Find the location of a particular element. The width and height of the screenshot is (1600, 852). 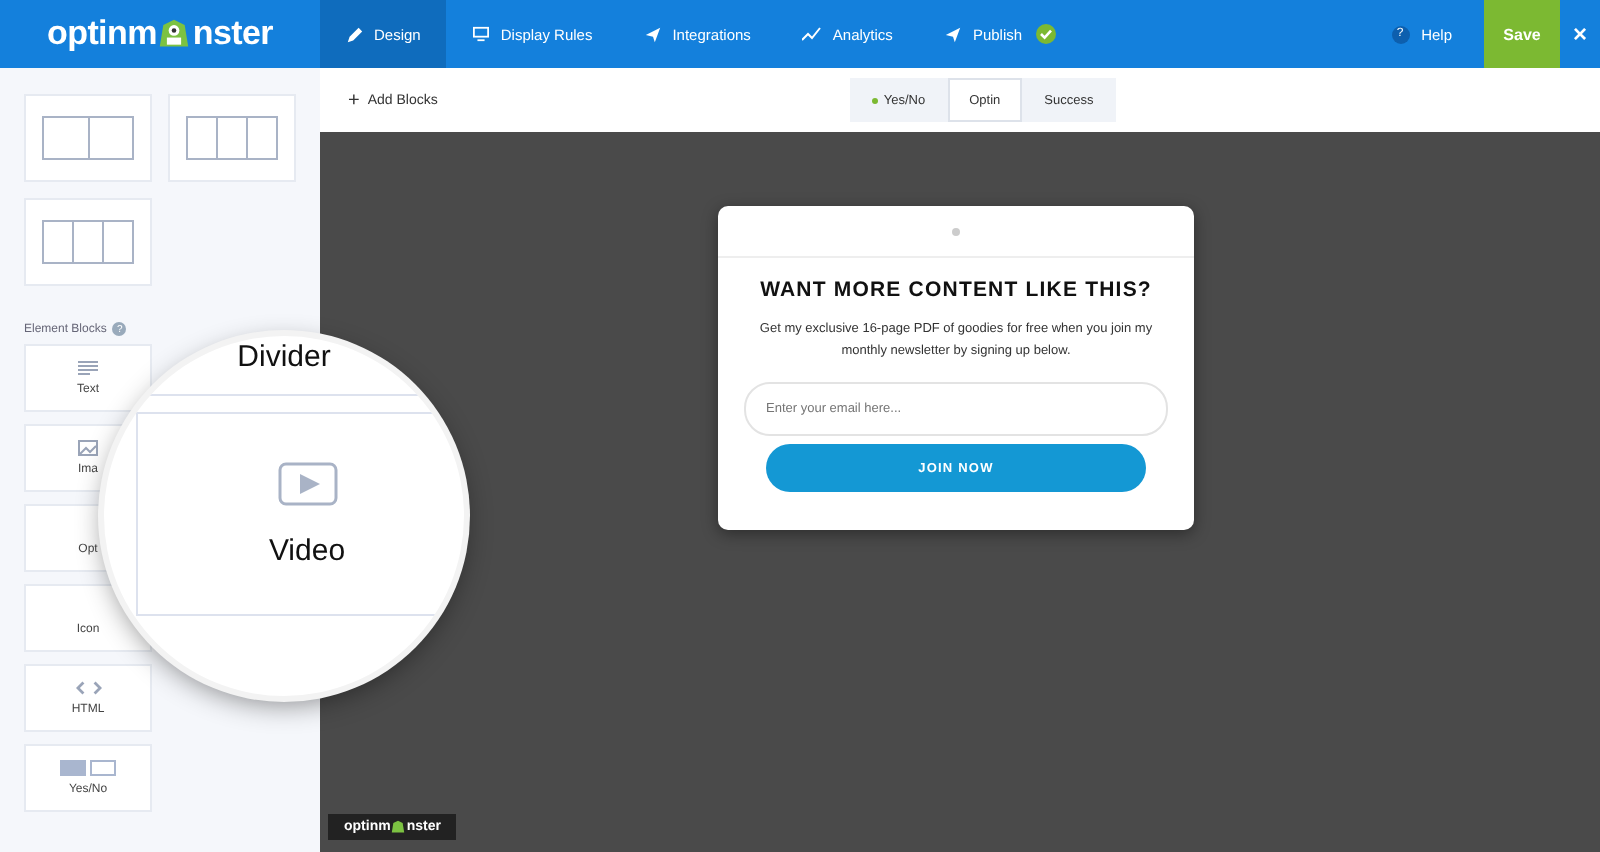

toggle-icon is located at coordinates (88, 768).